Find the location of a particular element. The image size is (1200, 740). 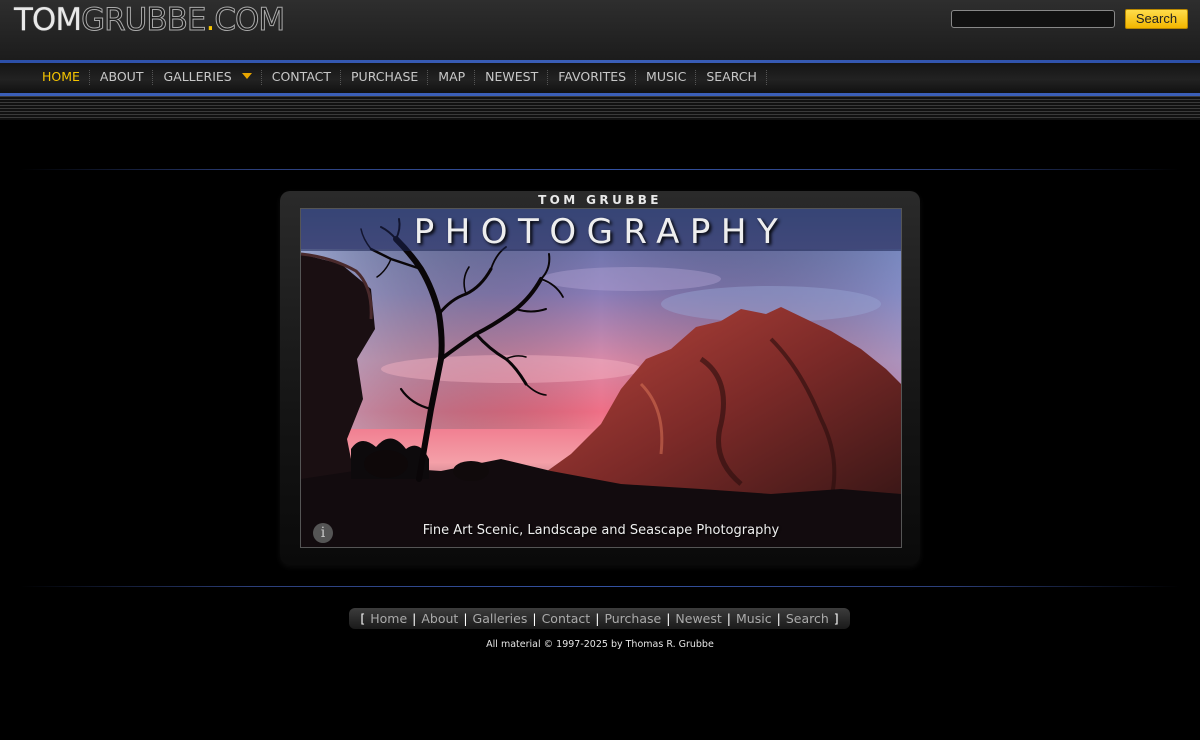

footer-link-search: Search is located at coordinates (807, 618).